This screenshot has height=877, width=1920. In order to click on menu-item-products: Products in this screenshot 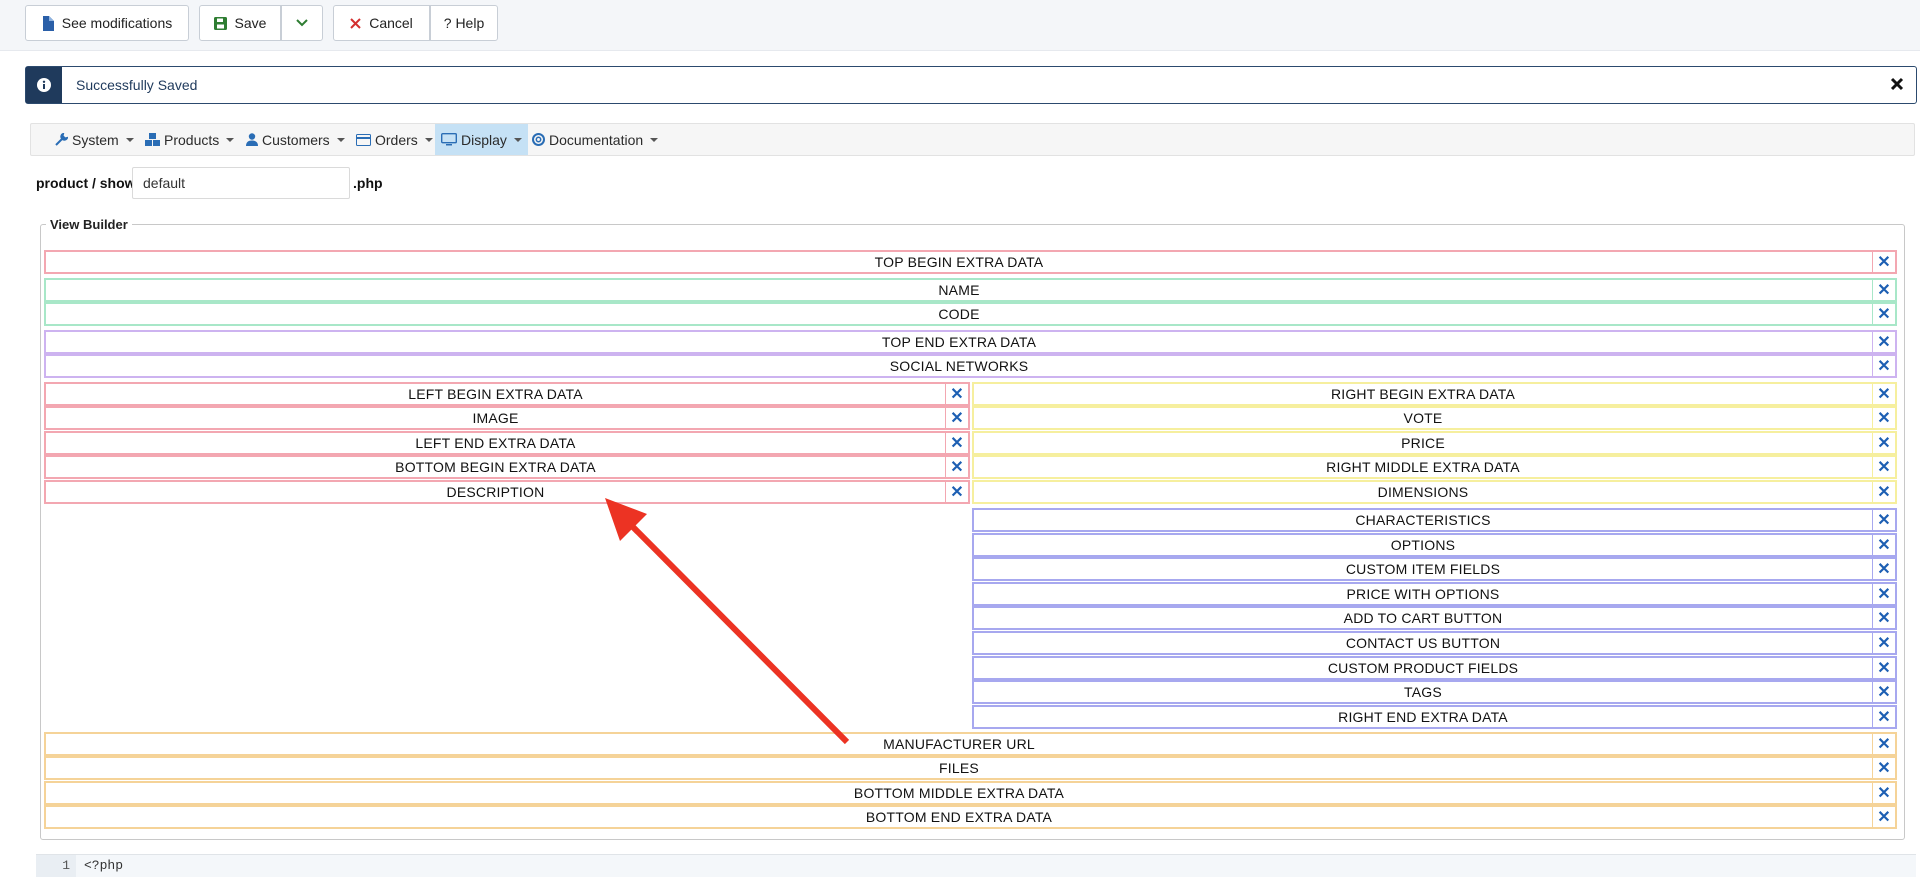, I will do `click(190, 139)`.